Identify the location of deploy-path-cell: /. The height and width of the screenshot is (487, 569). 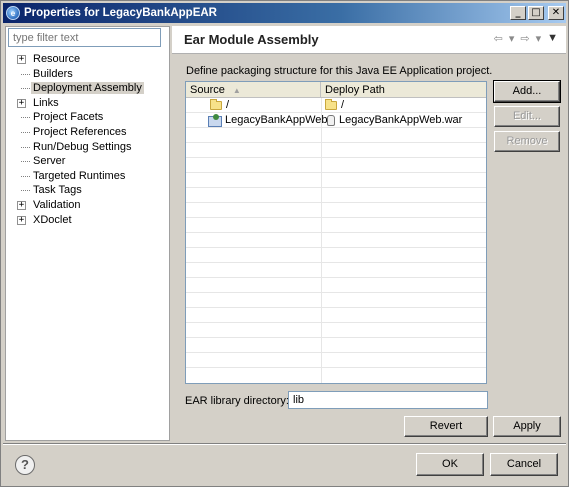
(334, 105).